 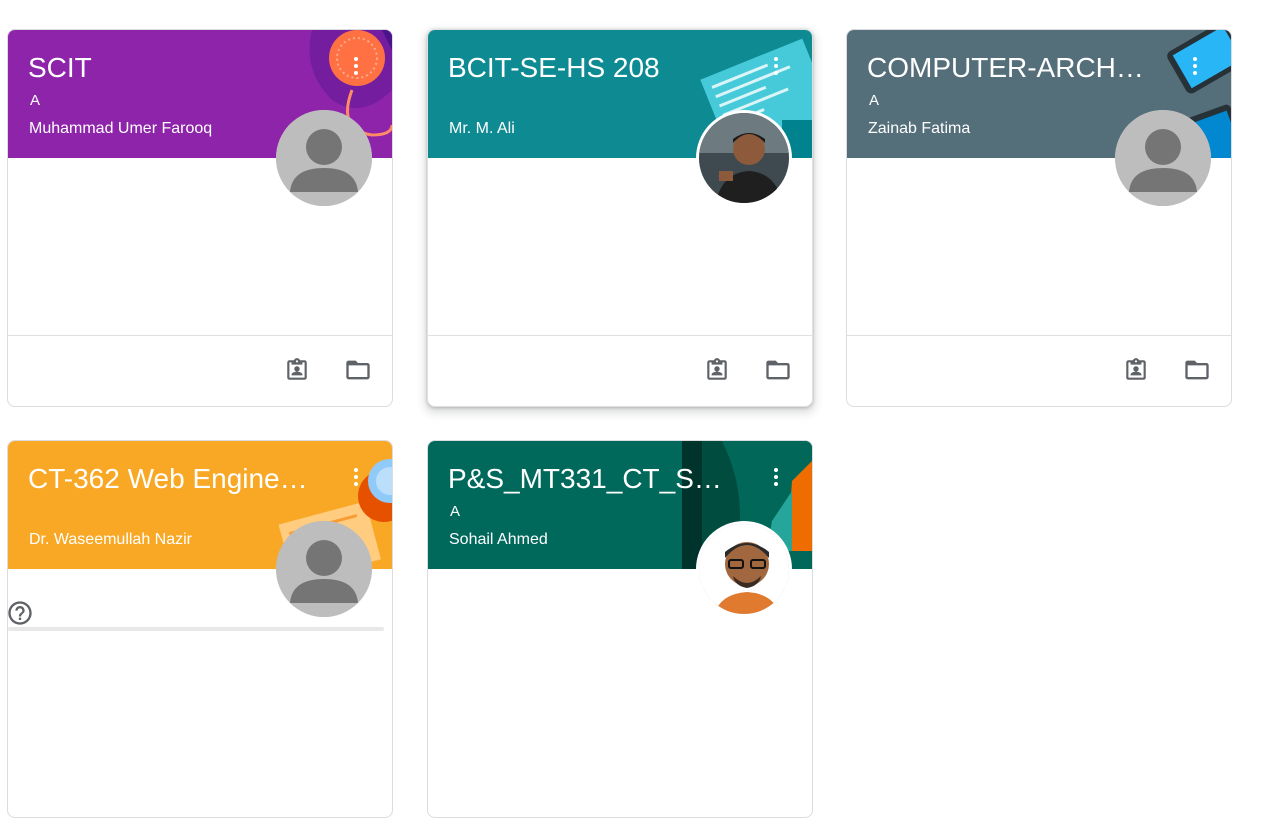 What do you see at coordinates (200, 218) in the screenshot?
I see `class-card: SCIT A Muhammad Umer Farooq` at bounding box center [200, 218].